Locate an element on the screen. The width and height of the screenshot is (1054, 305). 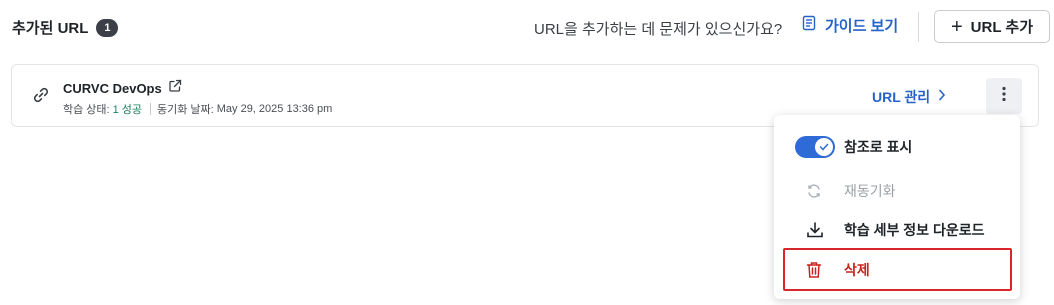
plus-icon: + is located at coordinates (956, 26).